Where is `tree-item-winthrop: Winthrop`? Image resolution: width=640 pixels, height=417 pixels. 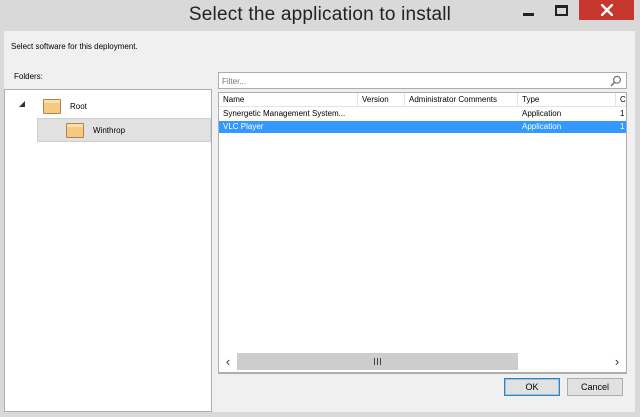
tree-item-winthrop: Winthrop is located at coordinates (124, 130).